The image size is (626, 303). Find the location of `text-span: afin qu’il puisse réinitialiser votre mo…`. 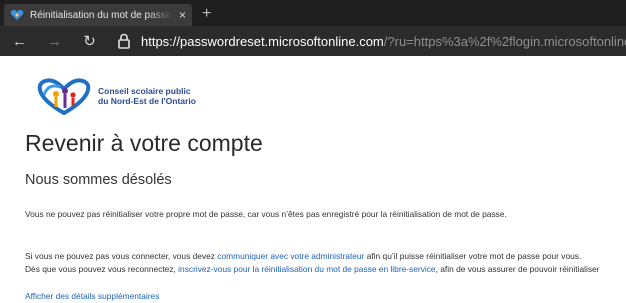

text-span: afin qu’il puisse réinitialiser votre mo… is located at coordinates (473, 256).